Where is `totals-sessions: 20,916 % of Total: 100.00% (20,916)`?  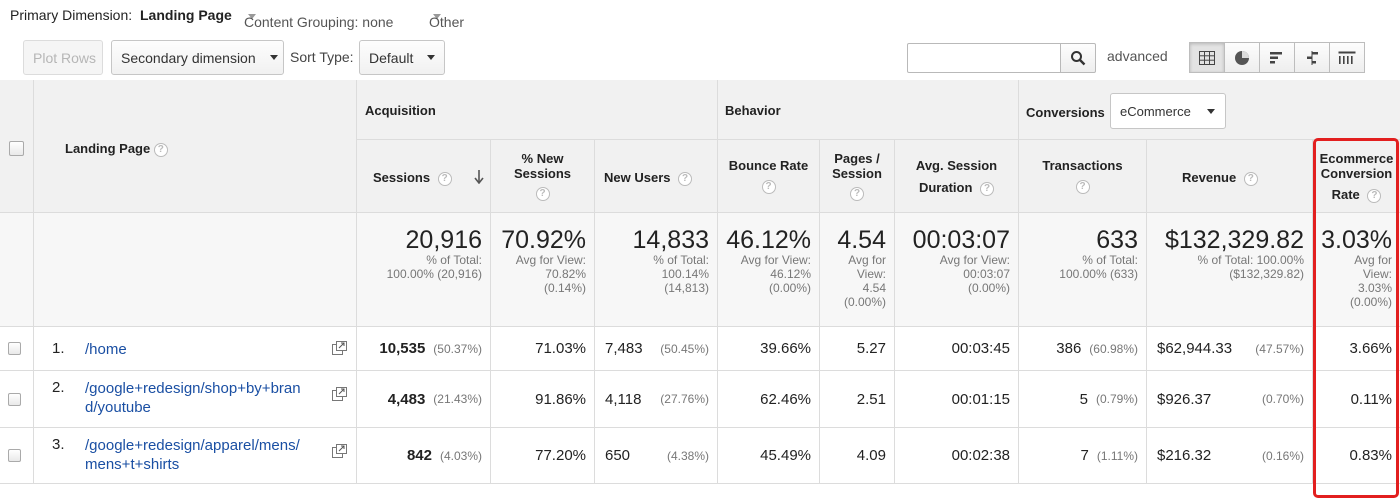
totals-sessions: 20,916 % of Total: 100.00% (20,916) is located at coordinates (424, 270).